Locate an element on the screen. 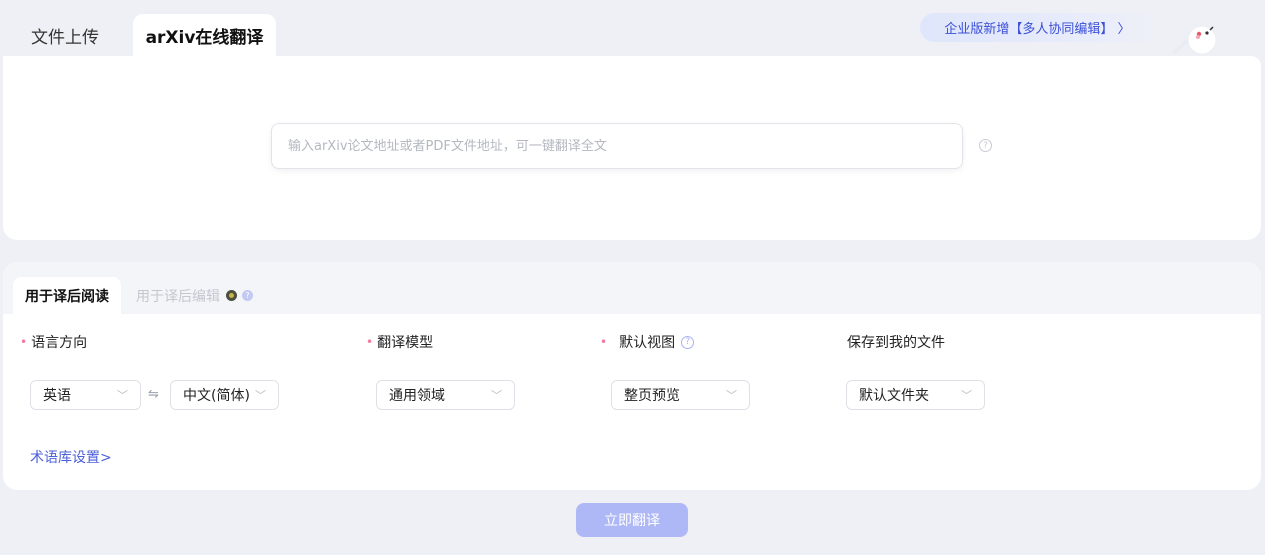  tab-arxiv-translate: arXiv在线翻译 is located at coordinates (204, 35).